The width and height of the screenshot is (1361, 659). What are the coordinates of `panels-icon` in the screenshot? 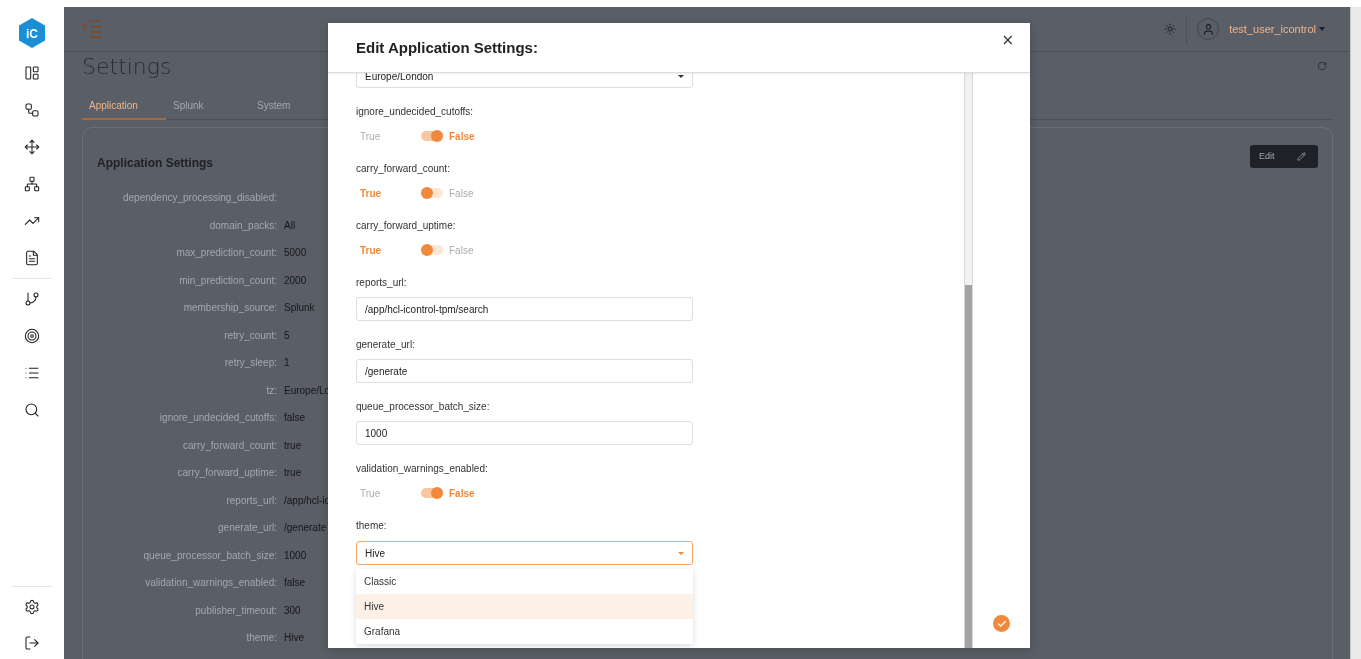 It's located at (32, 73).